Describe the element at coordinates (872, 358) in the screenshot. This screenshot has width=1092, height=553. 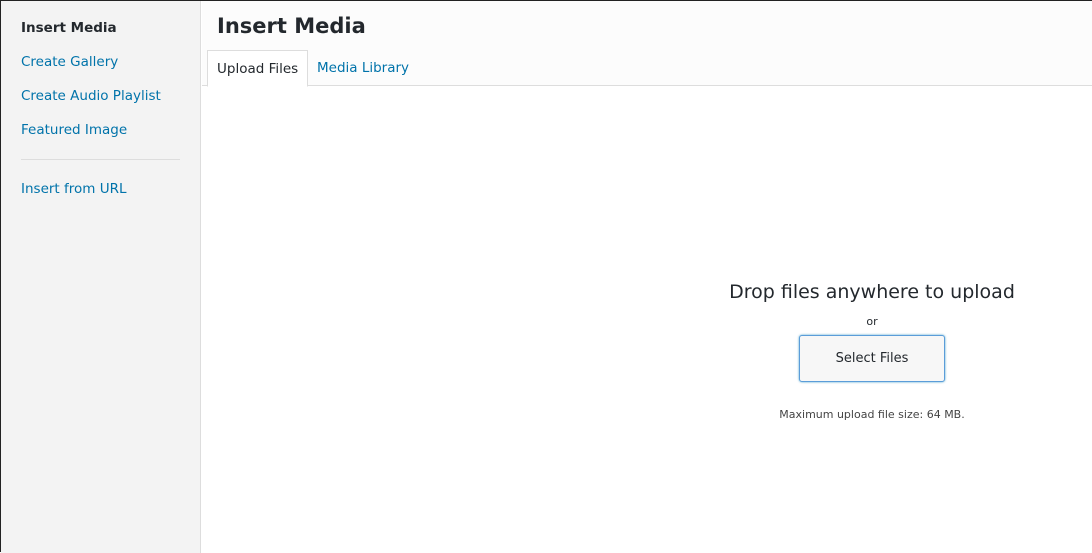
I see `select-files-button: Select Files` at that location.